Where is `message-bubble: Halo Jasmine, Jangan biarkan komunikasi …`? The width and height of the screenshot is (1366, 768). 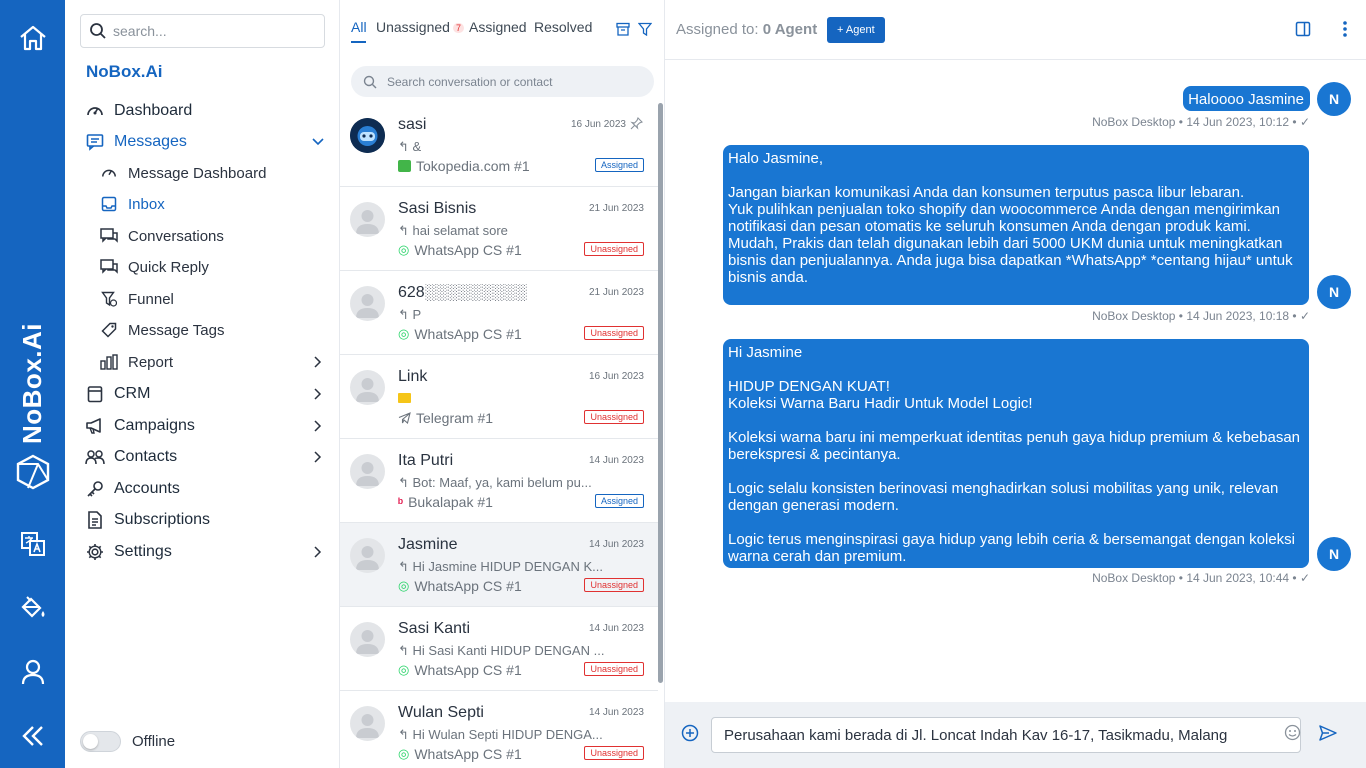 message-bubble: Halo Jasmine, Jangan biarkan komunikasi … is located at coordinates (1016, 225).